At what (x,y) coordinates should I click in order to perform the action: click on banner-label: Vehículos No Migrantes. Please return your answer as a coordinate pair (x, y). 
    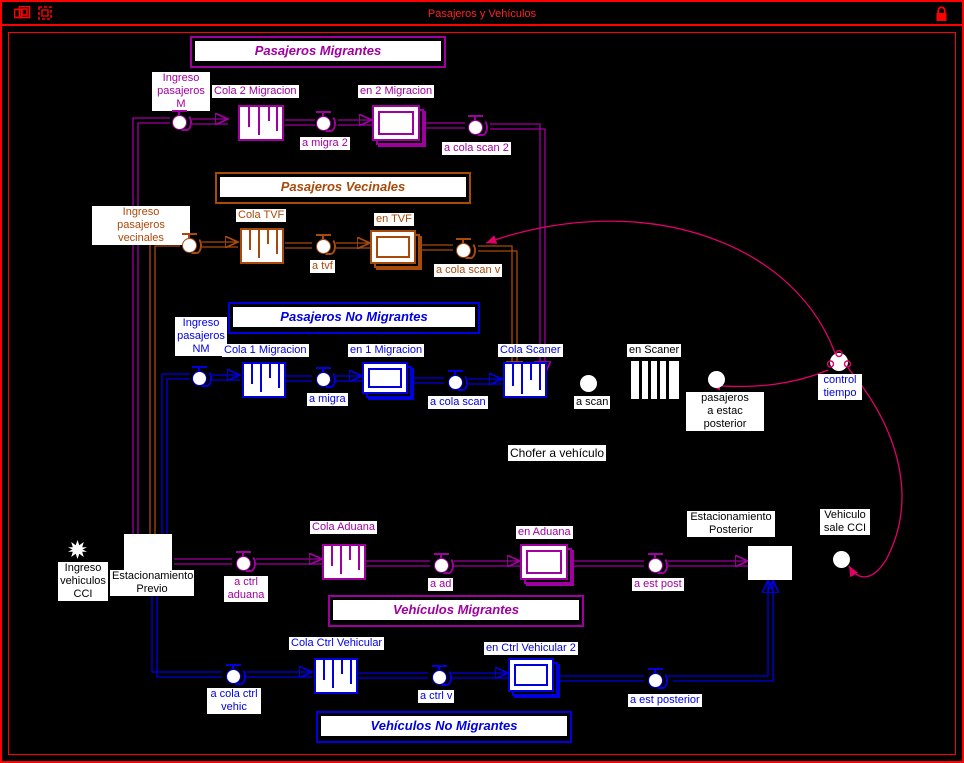
    Looking at the image, I should click on (444, 726).